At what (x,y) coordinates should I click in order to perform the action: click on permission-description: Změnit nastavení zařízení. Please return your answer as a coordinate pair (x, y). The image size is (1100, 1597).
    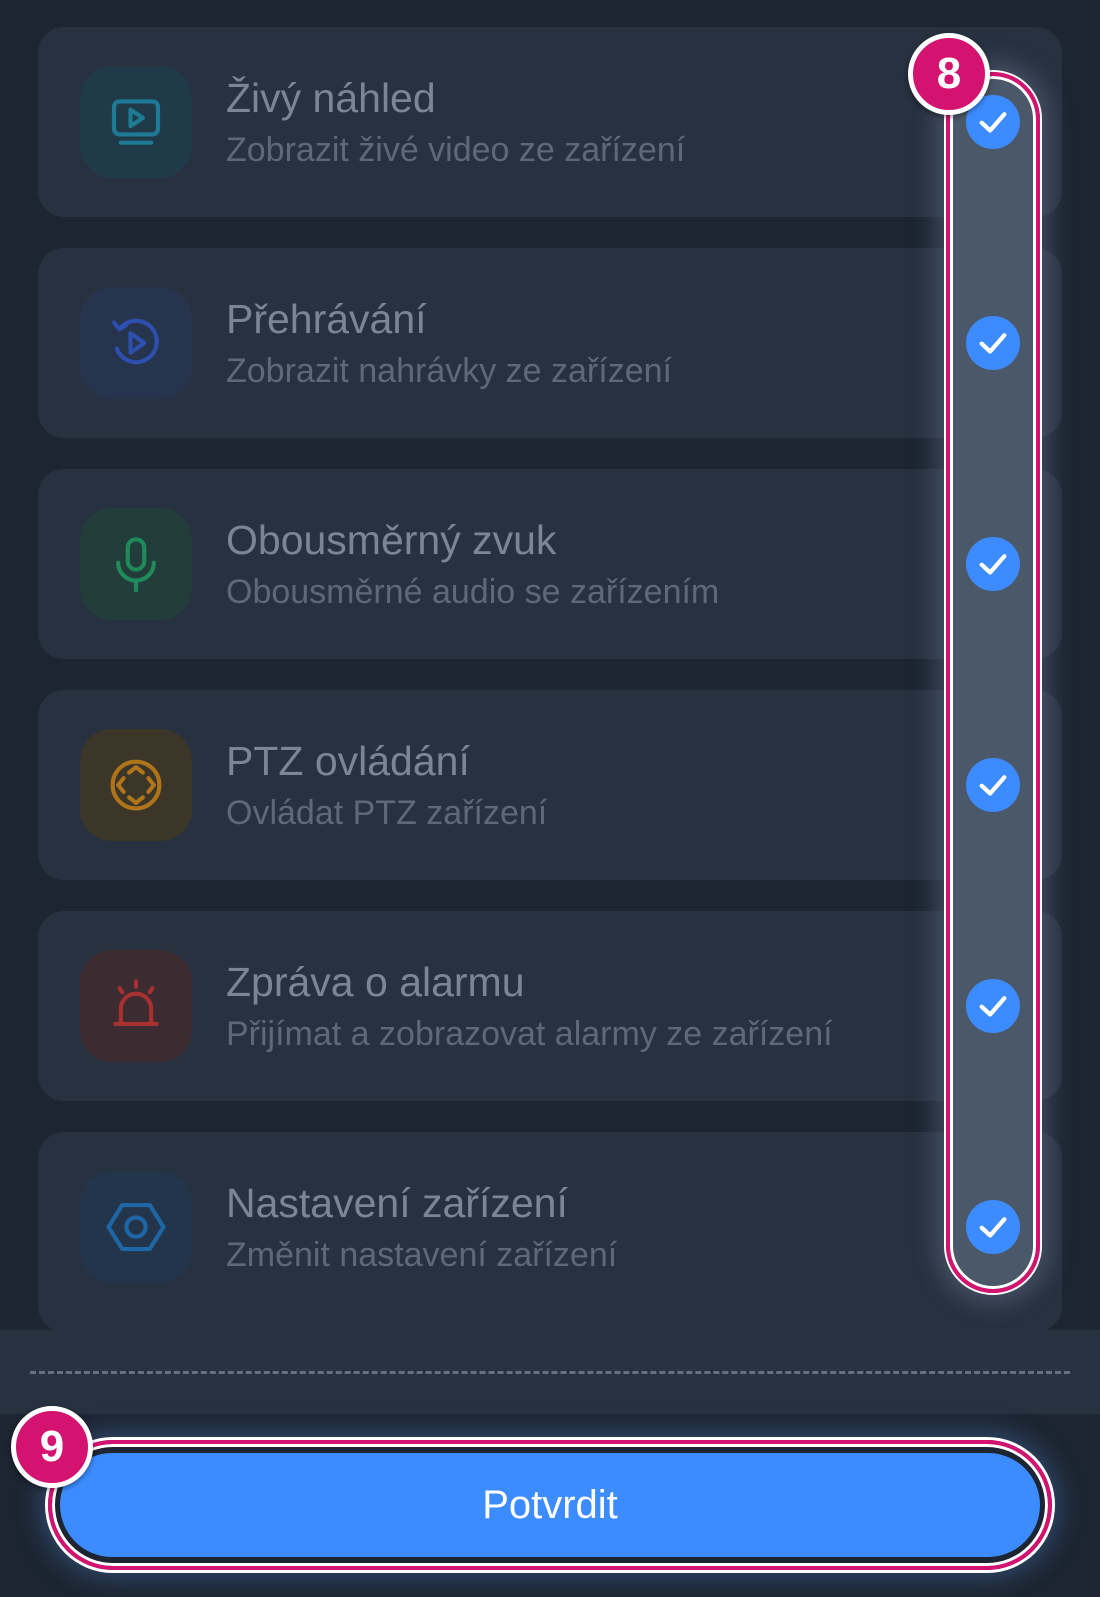
    Looking at the image, I should click on (422, 1255).